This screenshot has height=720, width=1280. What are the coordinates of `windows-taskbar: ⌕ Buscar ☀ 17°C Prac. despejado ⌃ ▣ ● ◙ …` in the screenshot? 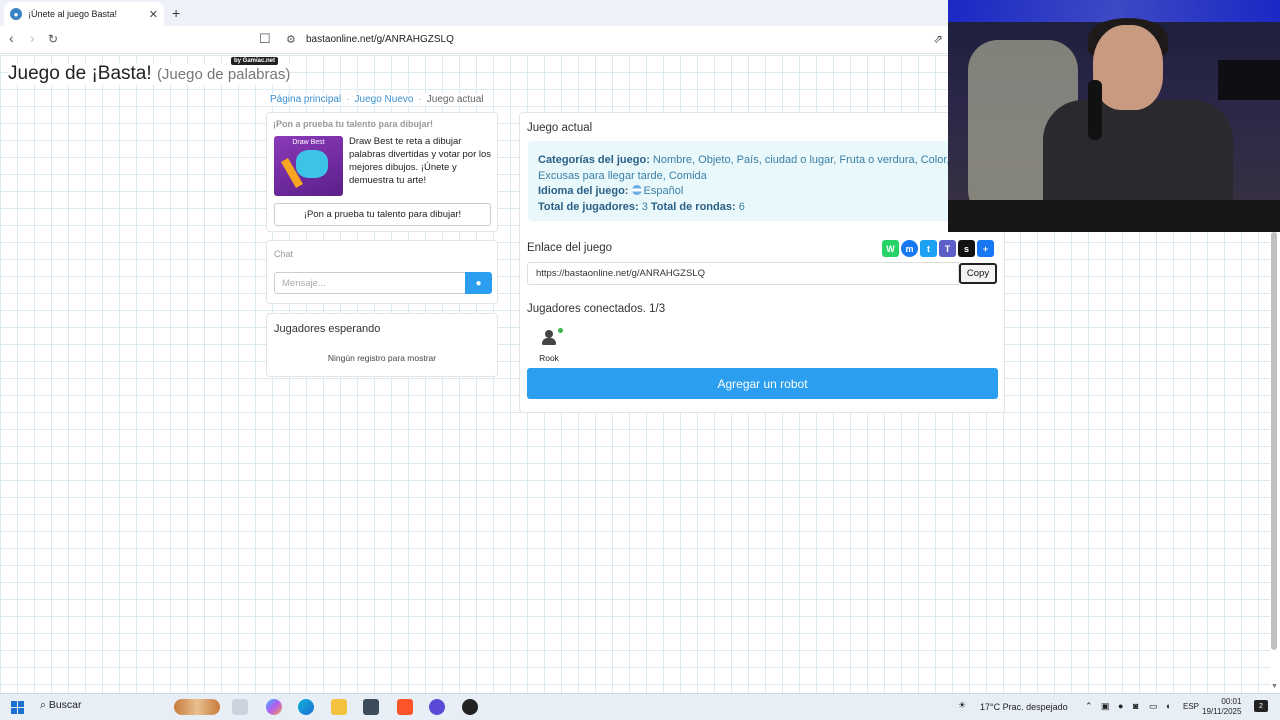 It's located at (640, 706).